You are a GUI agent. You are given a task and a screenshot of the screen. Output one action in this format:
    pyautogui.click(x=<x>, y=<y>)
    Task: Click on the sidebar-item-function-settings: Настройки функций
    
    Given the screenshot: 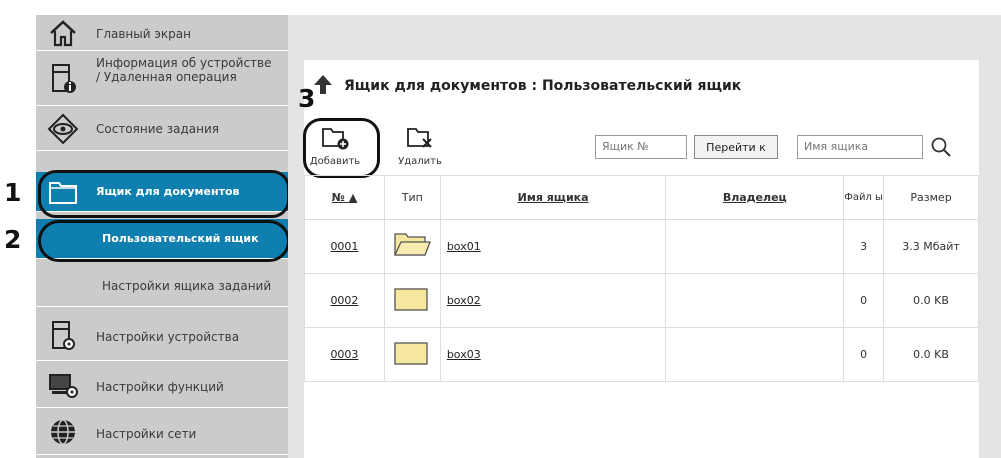 What is the action you would take?
    pyautogui.click(x=162, y=385)
    